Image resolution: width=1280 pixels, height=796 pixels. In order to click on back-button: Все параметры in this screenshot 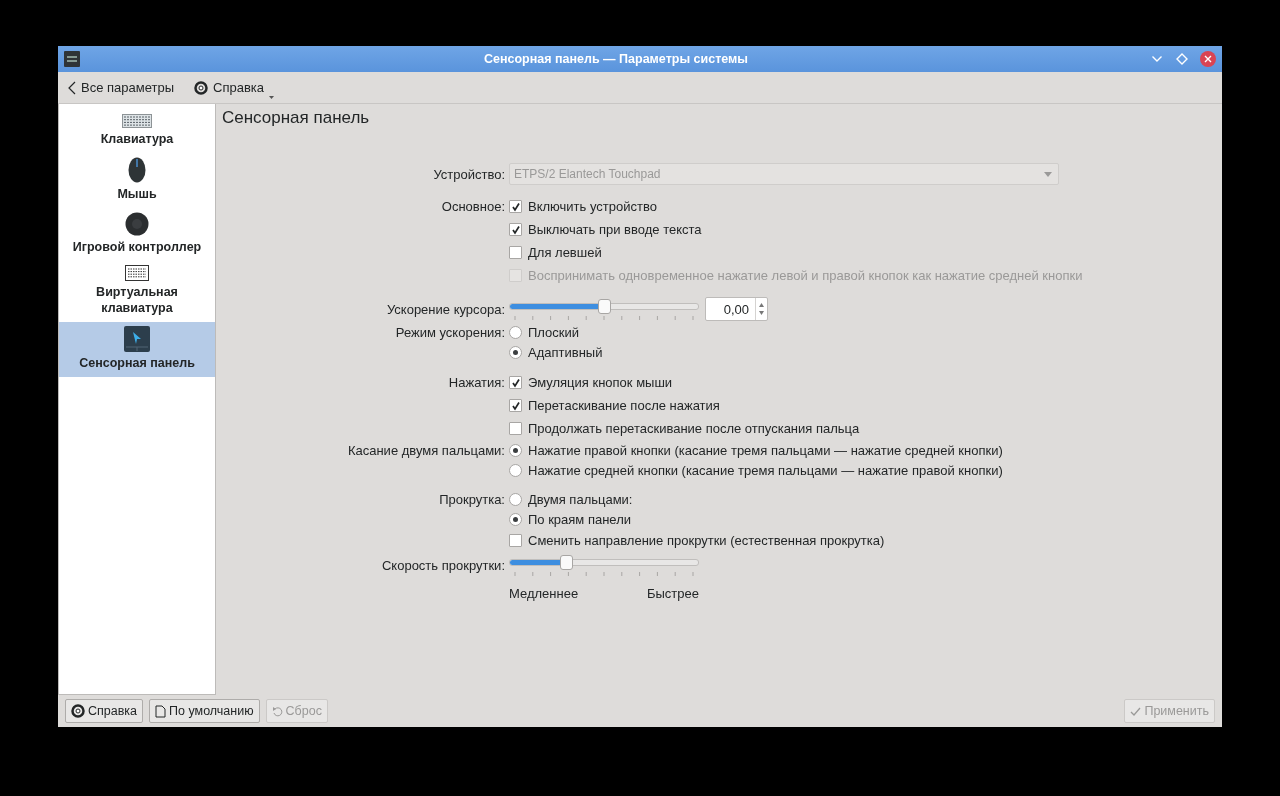, I will do `click(121, 87)`.